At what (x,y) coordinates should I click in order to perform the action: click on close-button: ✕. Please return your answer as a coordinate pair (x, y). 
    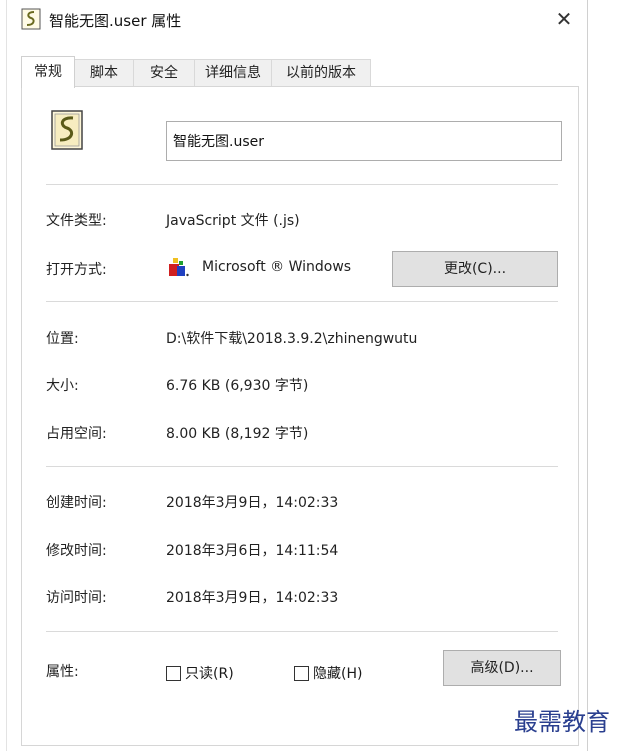
    Looking at the image, I should click on (564, 19).